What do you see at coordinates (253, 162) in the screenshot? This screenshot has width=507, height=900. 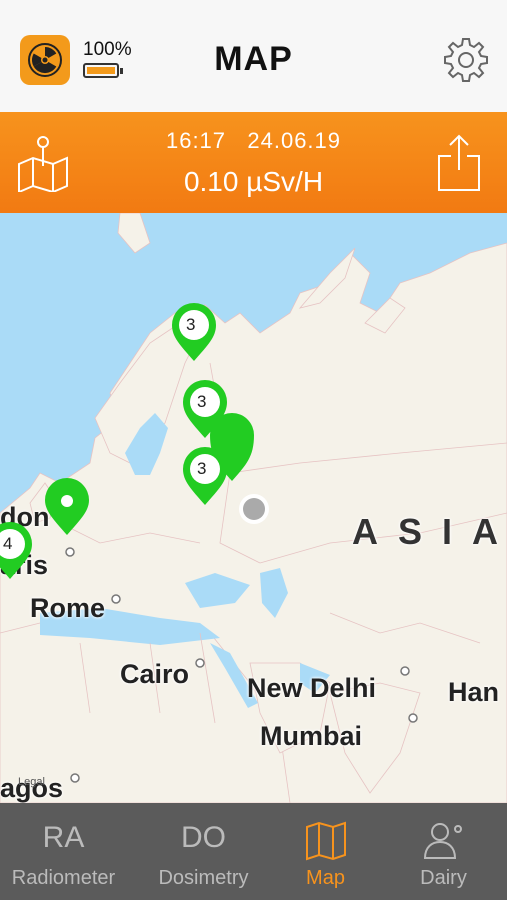 I see `reading-bar: 16:17 24.06.19 0.10 µSv/H` at bounding box center [253, 162].